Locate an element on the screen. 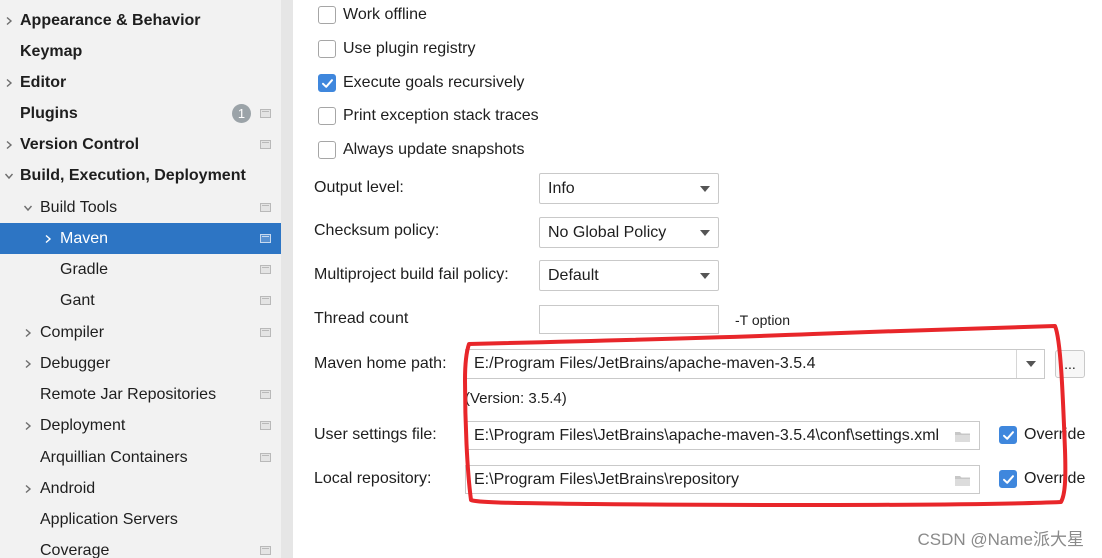 This screenshot has height=558, width=1102. work-offline-option: Work offline is located at coordinates (372, 15).